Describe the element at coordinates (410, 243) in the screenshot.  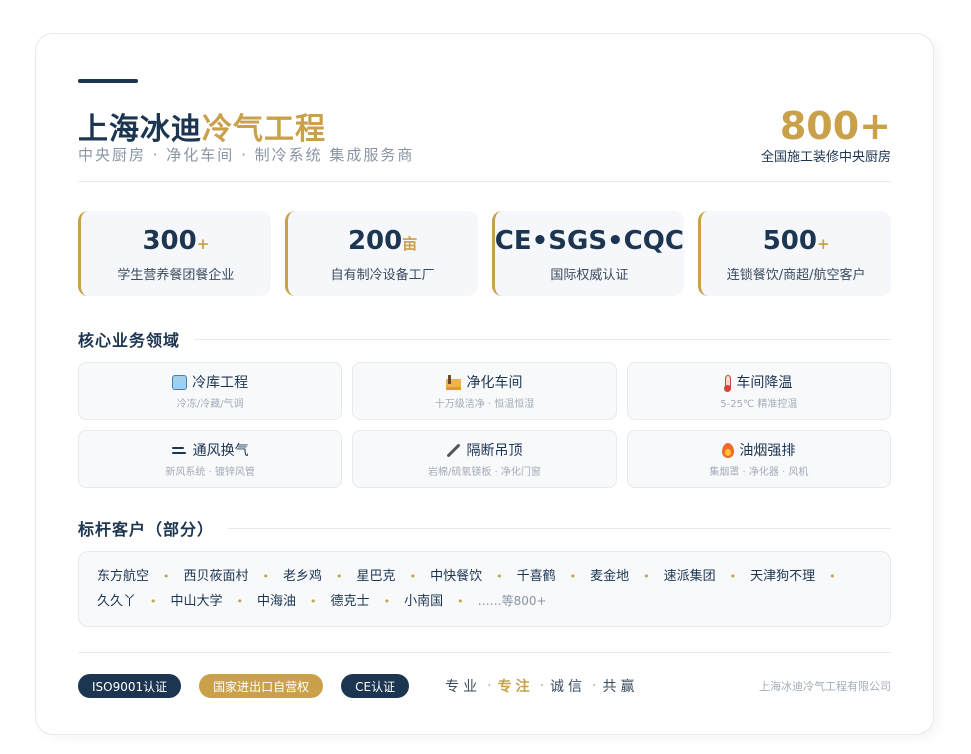
I see `stat-suffix: 亩` at that location.